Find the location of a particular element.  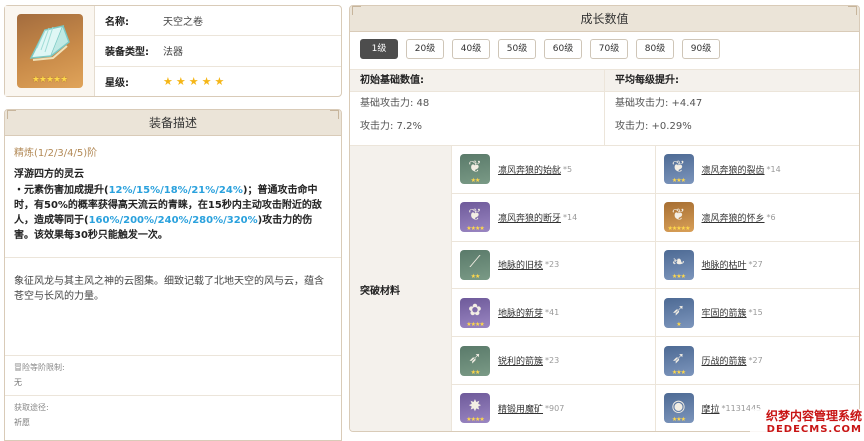

material-item: ➶ ★★★ 历战的箭簇 *27 is located at coordinates (757, 361).